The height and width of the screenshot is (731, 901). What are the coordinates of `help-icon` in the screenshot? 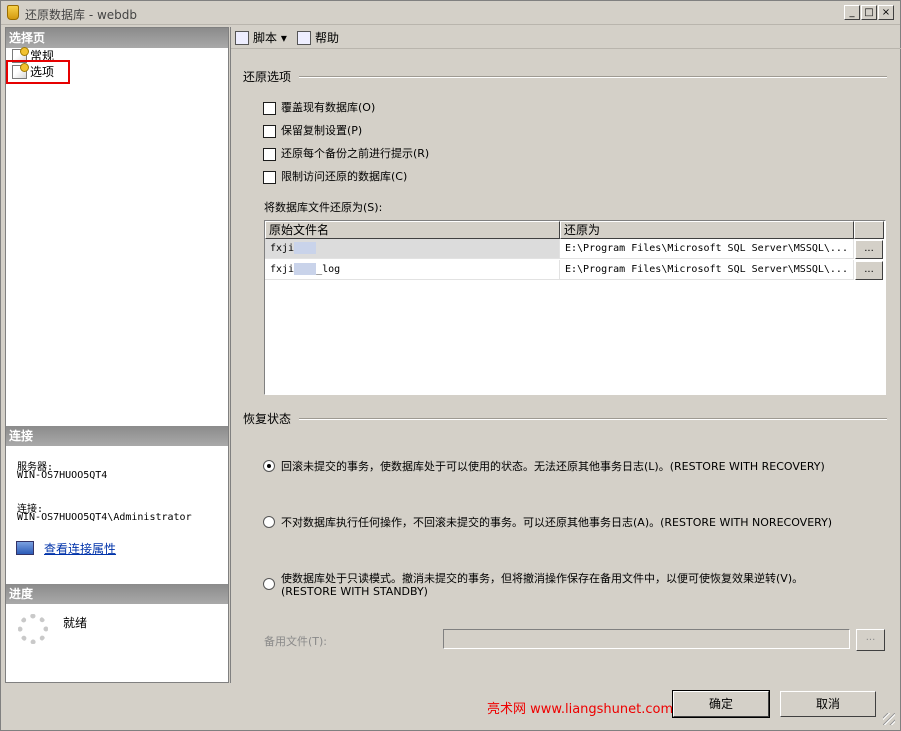 It's located at (304, 38).